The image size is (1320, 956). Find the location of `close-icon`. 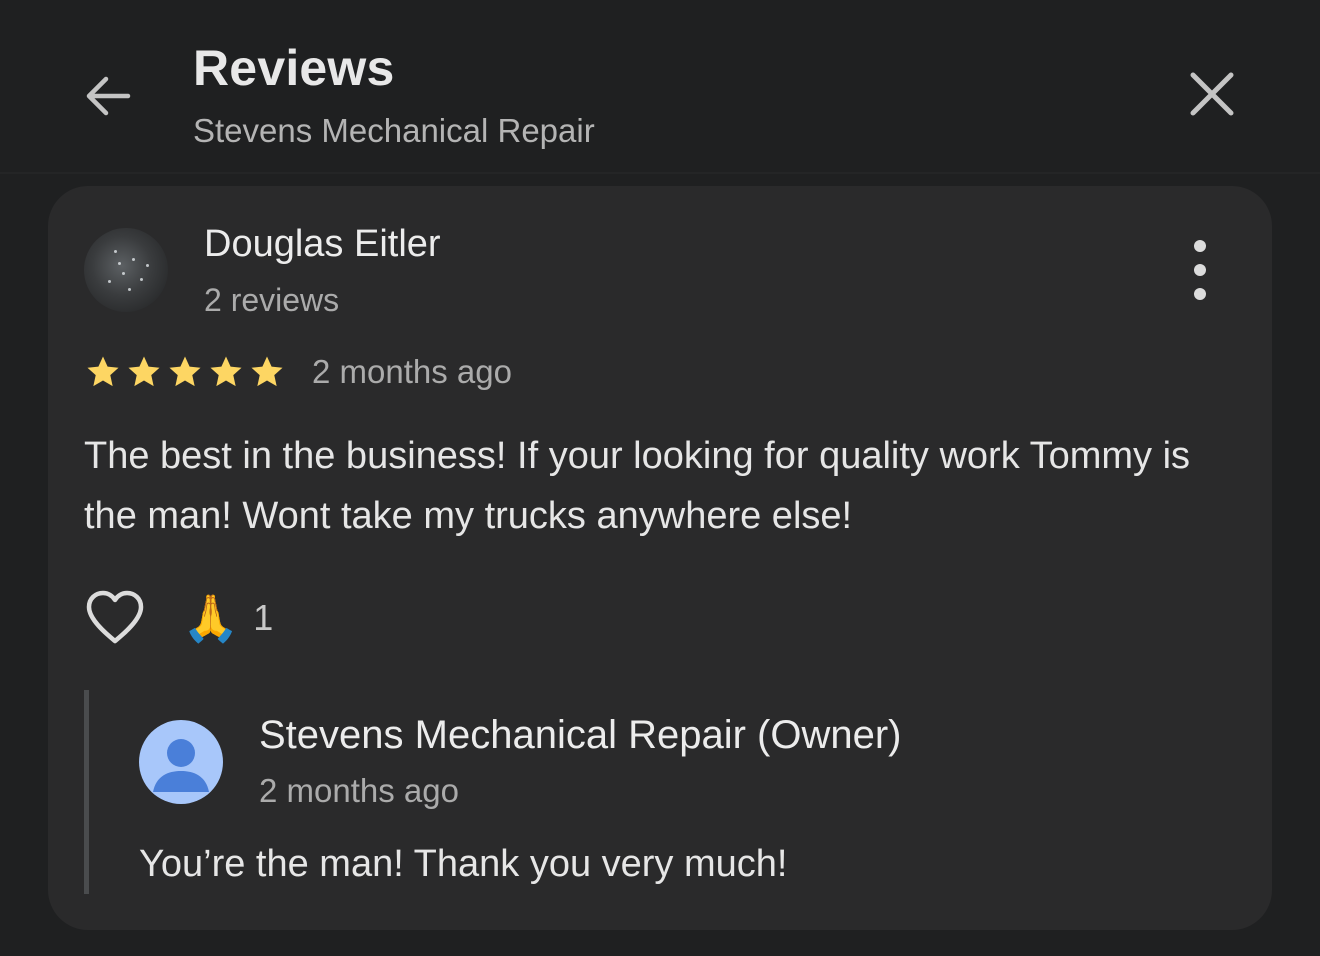

close-icon is located at coordinates (1212, 94).